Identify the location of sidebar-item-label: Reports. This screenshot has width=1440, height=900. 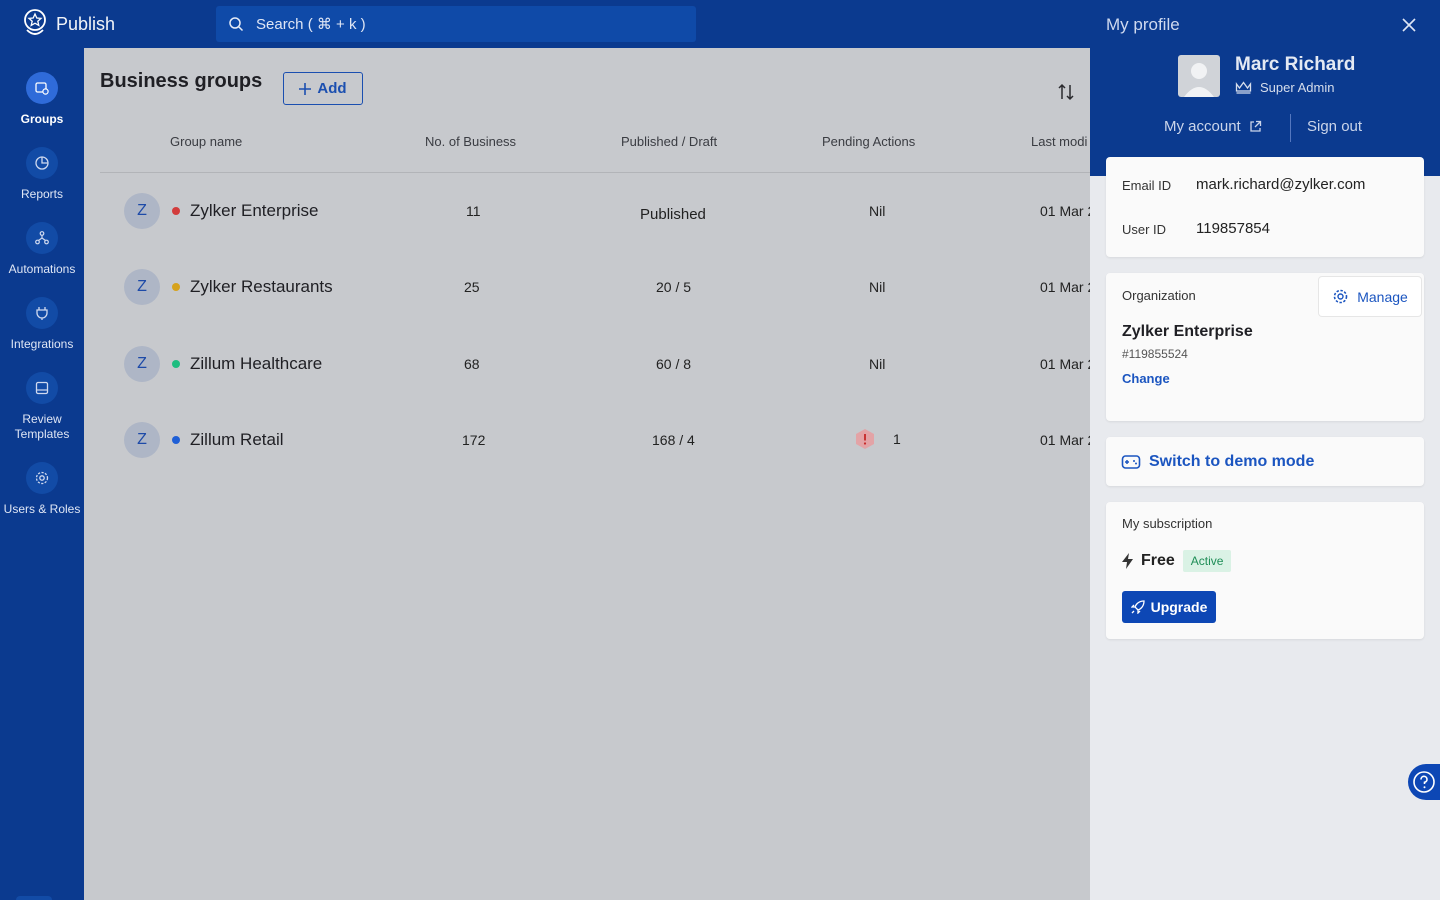
(42, 194).